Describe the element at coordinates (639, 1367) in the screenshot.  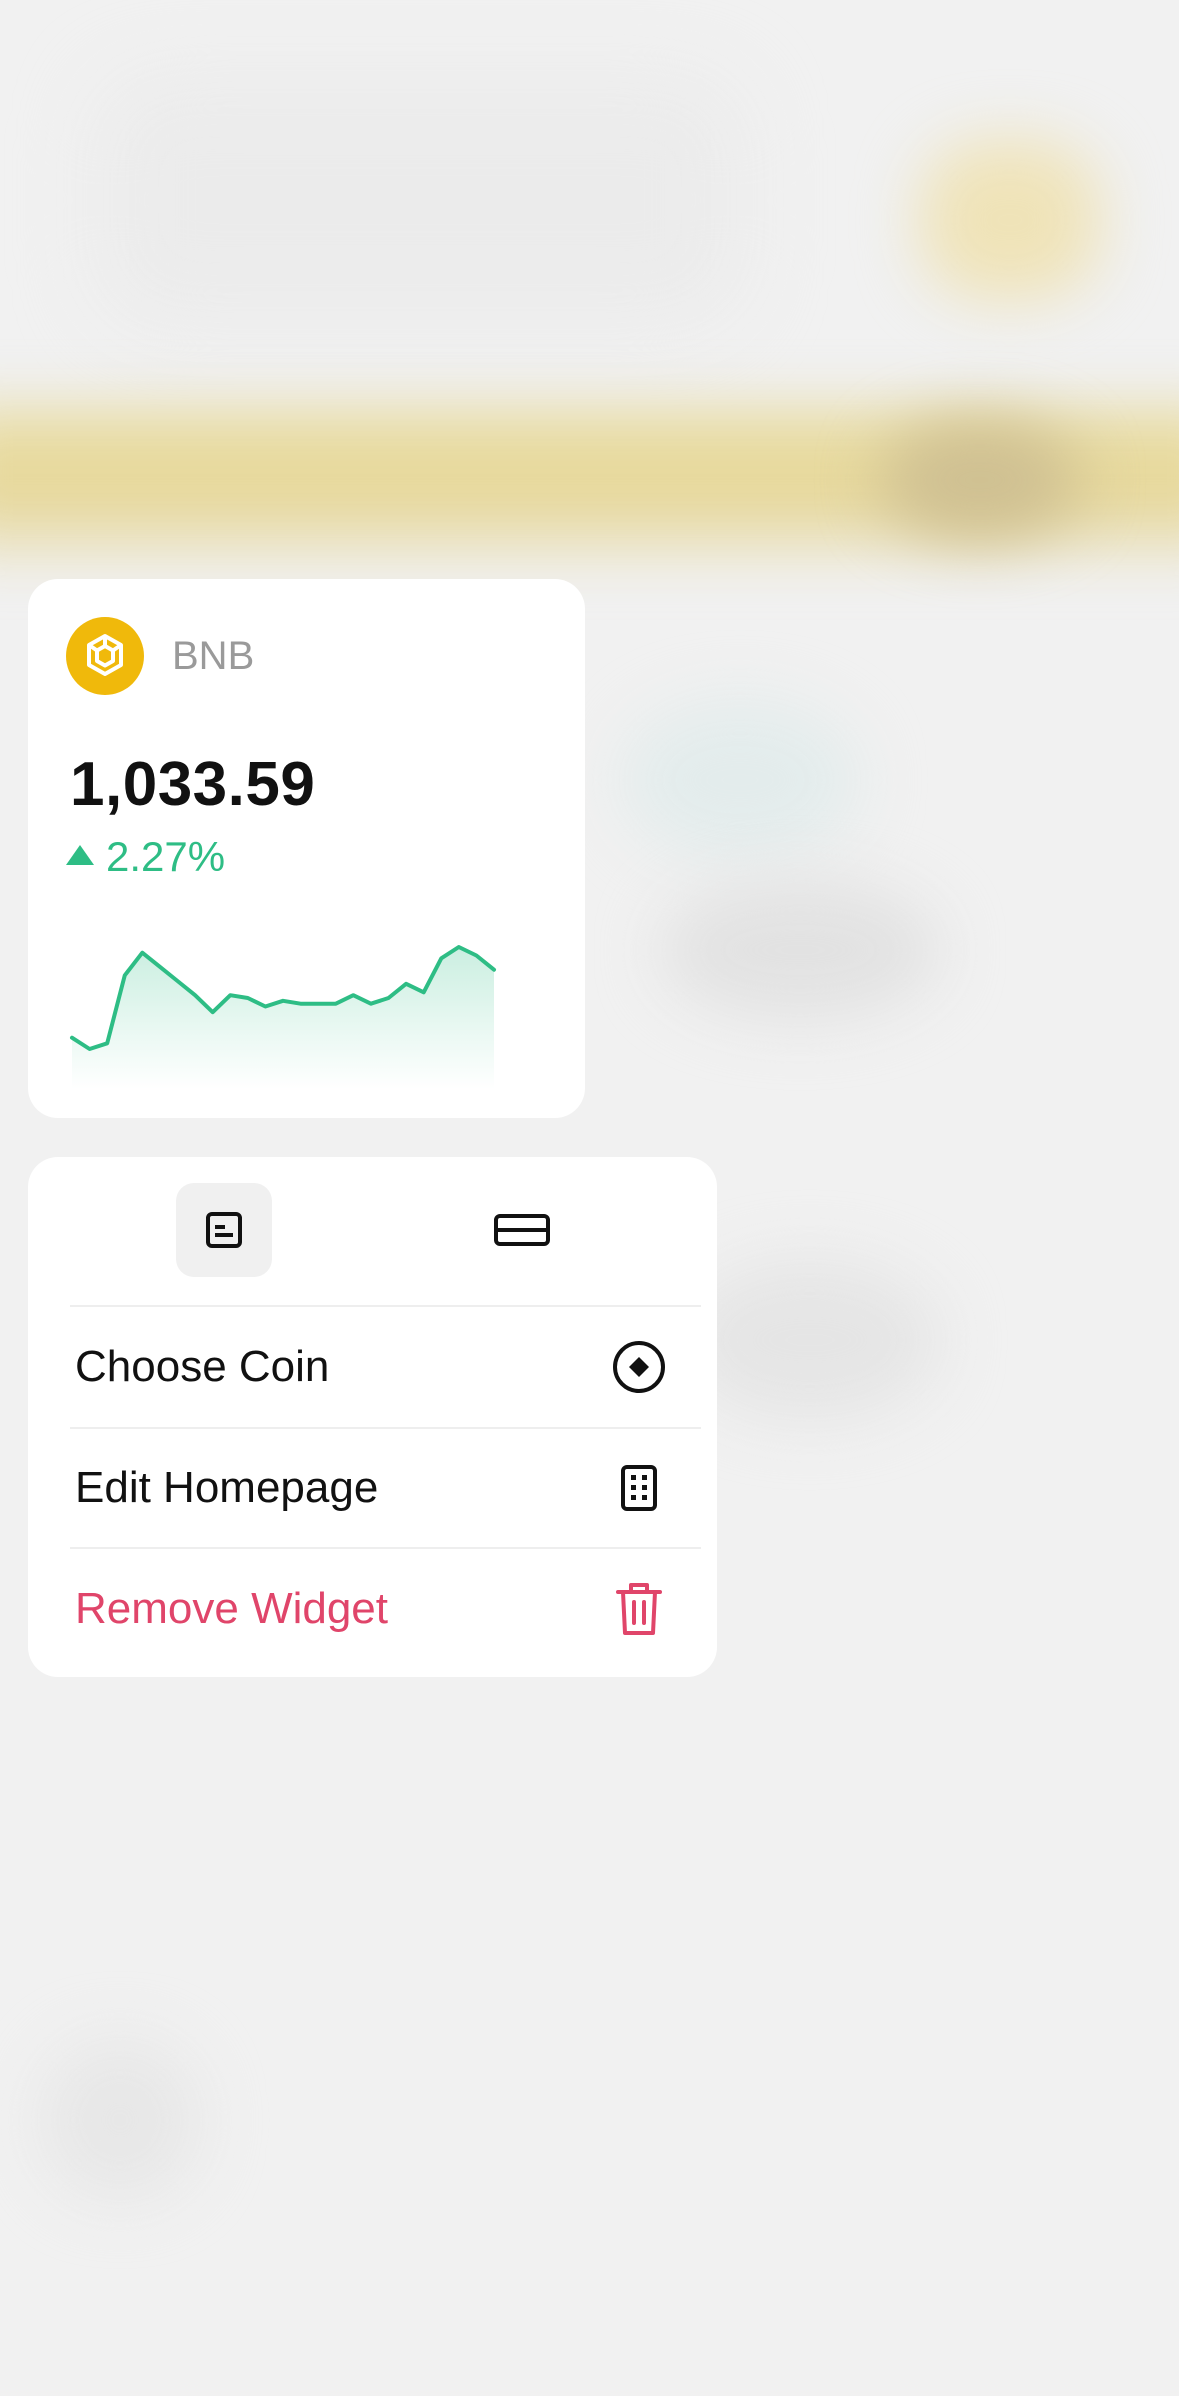
I see `coin-select-icon` at that location.